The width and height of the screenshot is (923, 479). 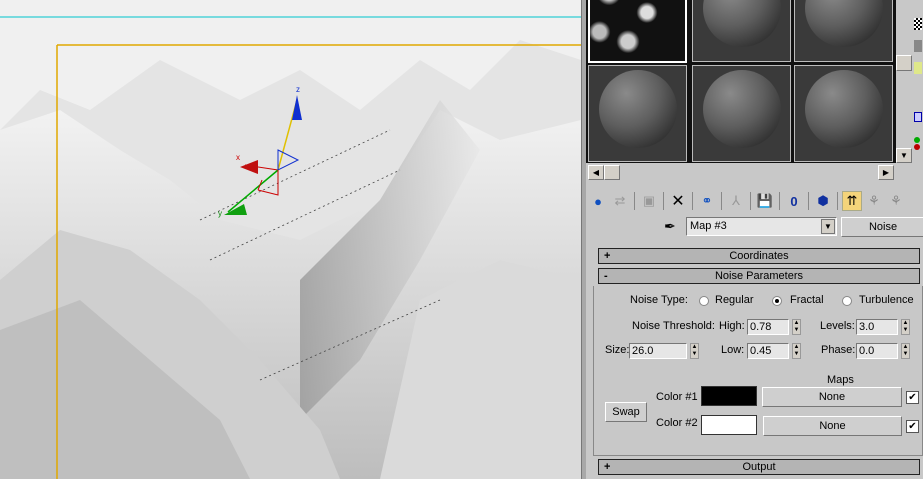 I want to click on chevron-down-icon: ▼, so click(x=828, y=226).